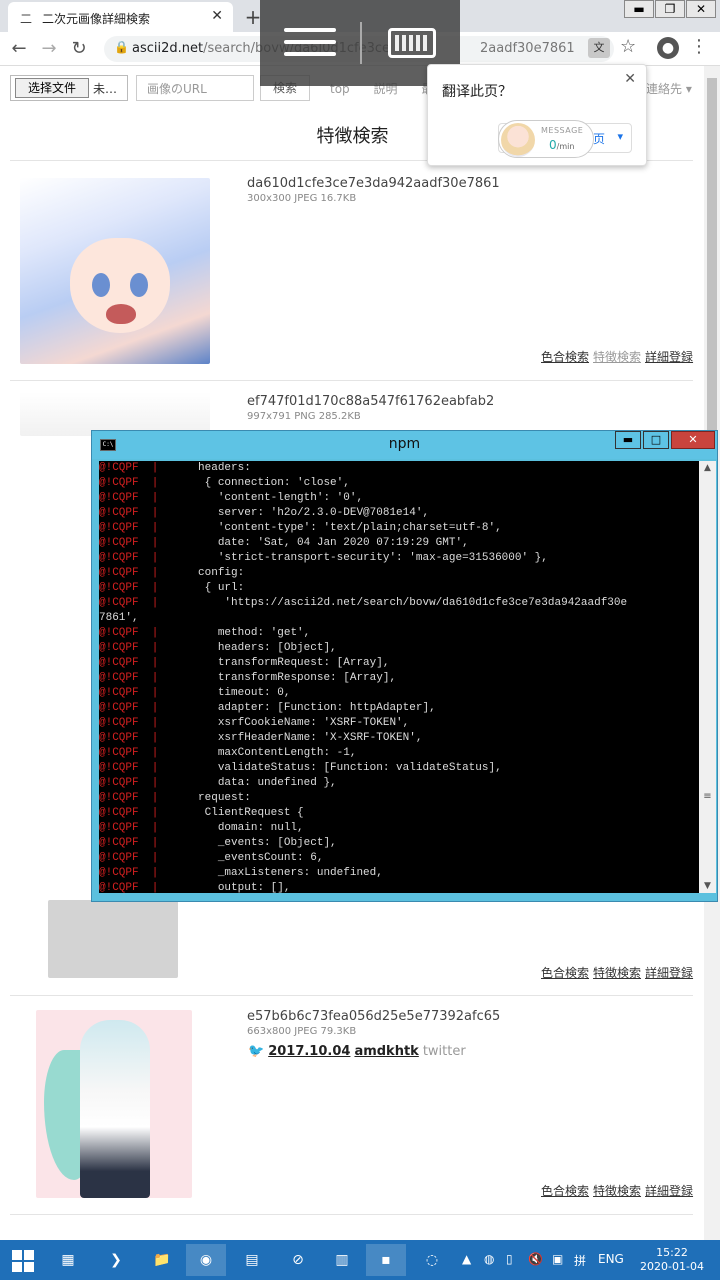 This screenshot has height=1280, width=720. What do you see at coordinates (304, 416) in the screenshot?
I see `result-meta: 997x791 PNG 285.2KB` at bounding box center [304, 416].